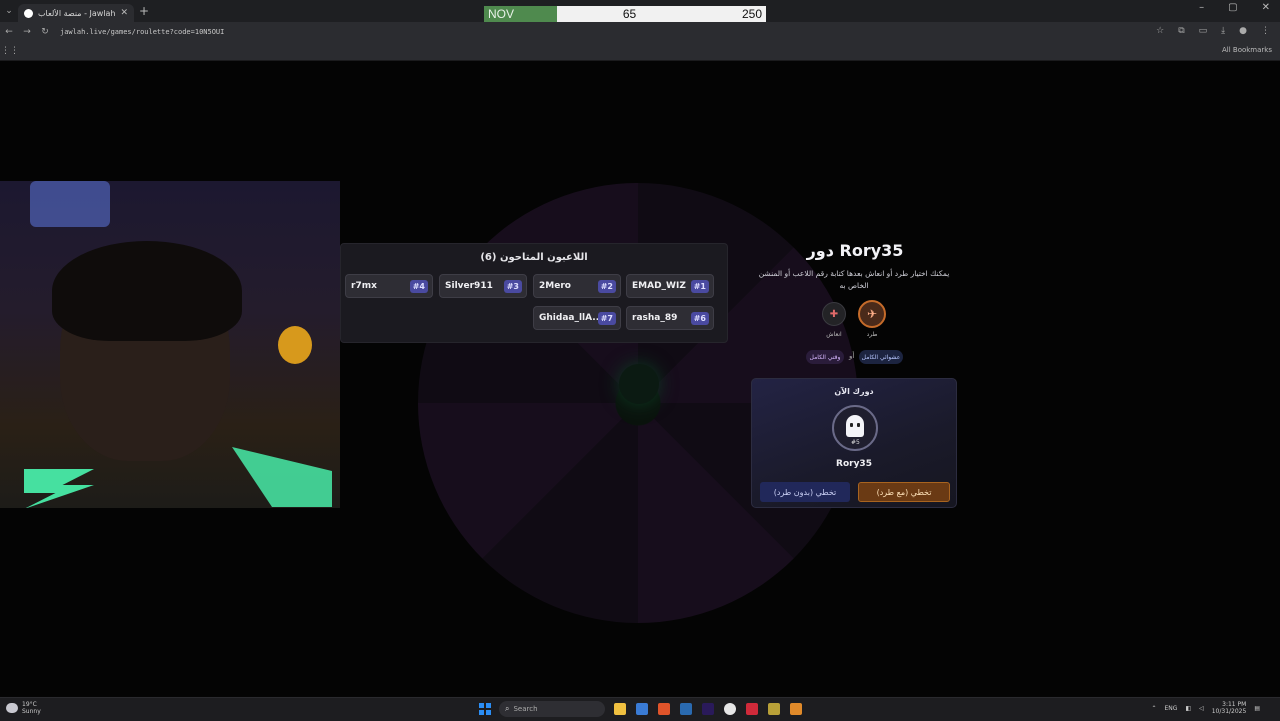  I want to click on taskbar-search: ⌕ Search, so click(552, 709).